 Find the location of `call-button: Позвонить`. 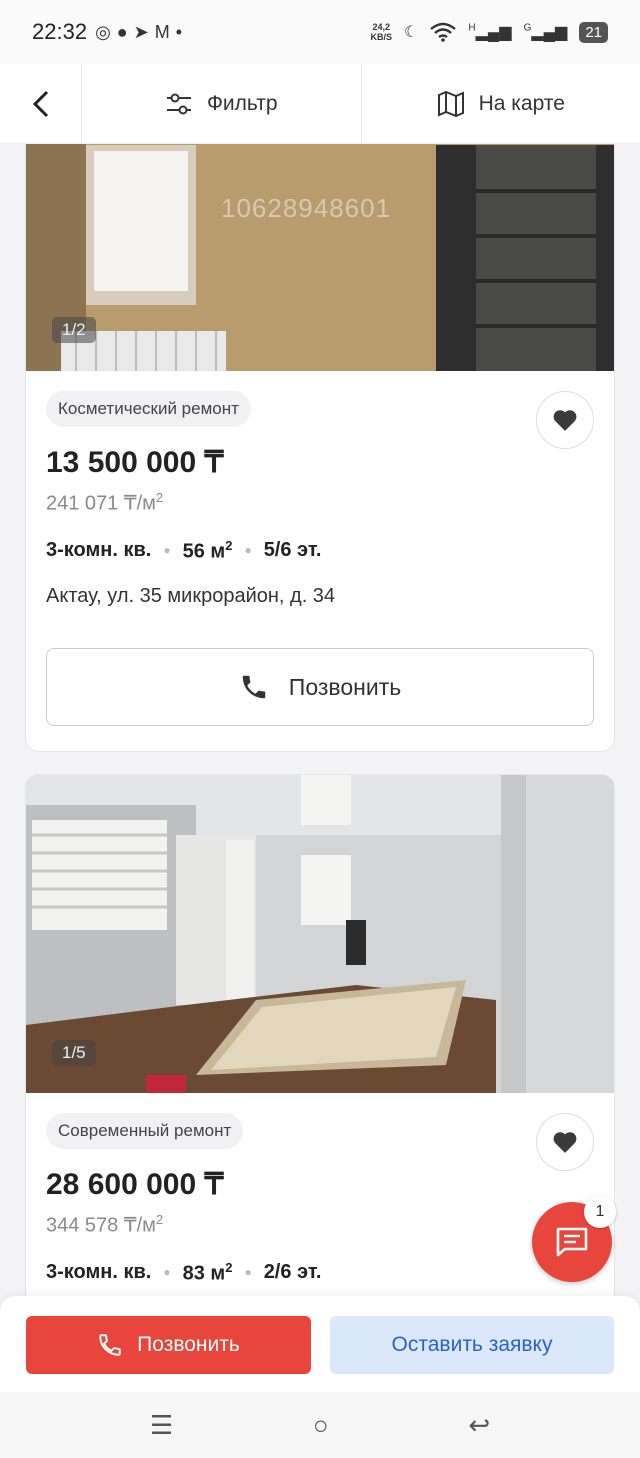

call-button: Позвонить is located at coordinates (320, 687).